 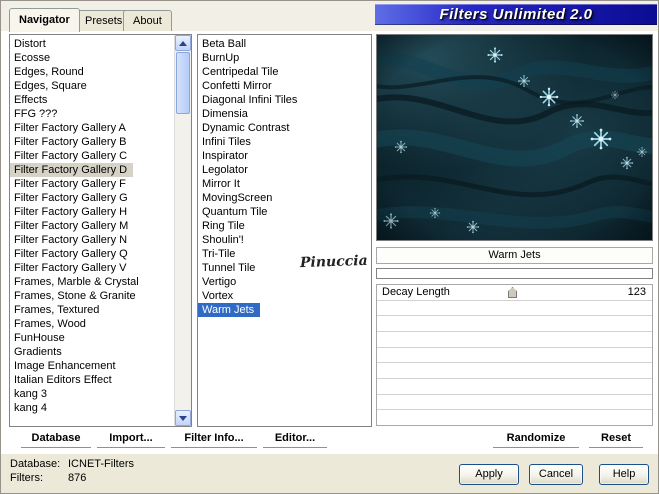 I want to click on status-database-line: Database: ICNET-Filters, so click(x=72, y=464).